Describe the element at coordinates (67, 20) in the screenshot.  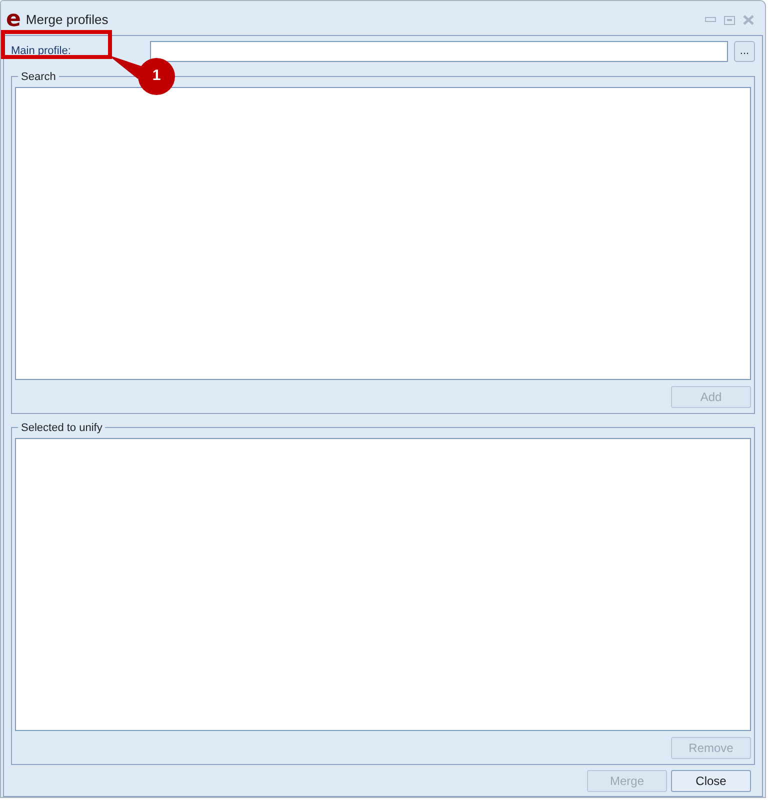
I see `window-title: Merge profiles` at that location.